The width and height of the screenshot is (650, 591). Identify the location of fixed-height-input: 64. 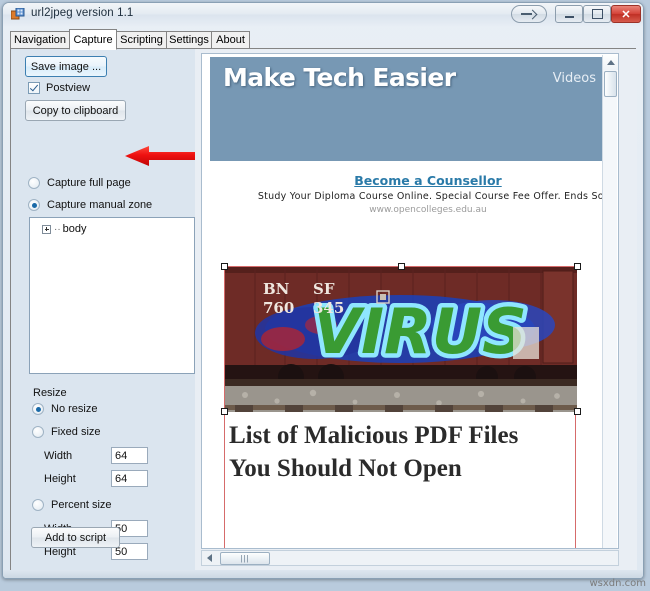
(129, 478).